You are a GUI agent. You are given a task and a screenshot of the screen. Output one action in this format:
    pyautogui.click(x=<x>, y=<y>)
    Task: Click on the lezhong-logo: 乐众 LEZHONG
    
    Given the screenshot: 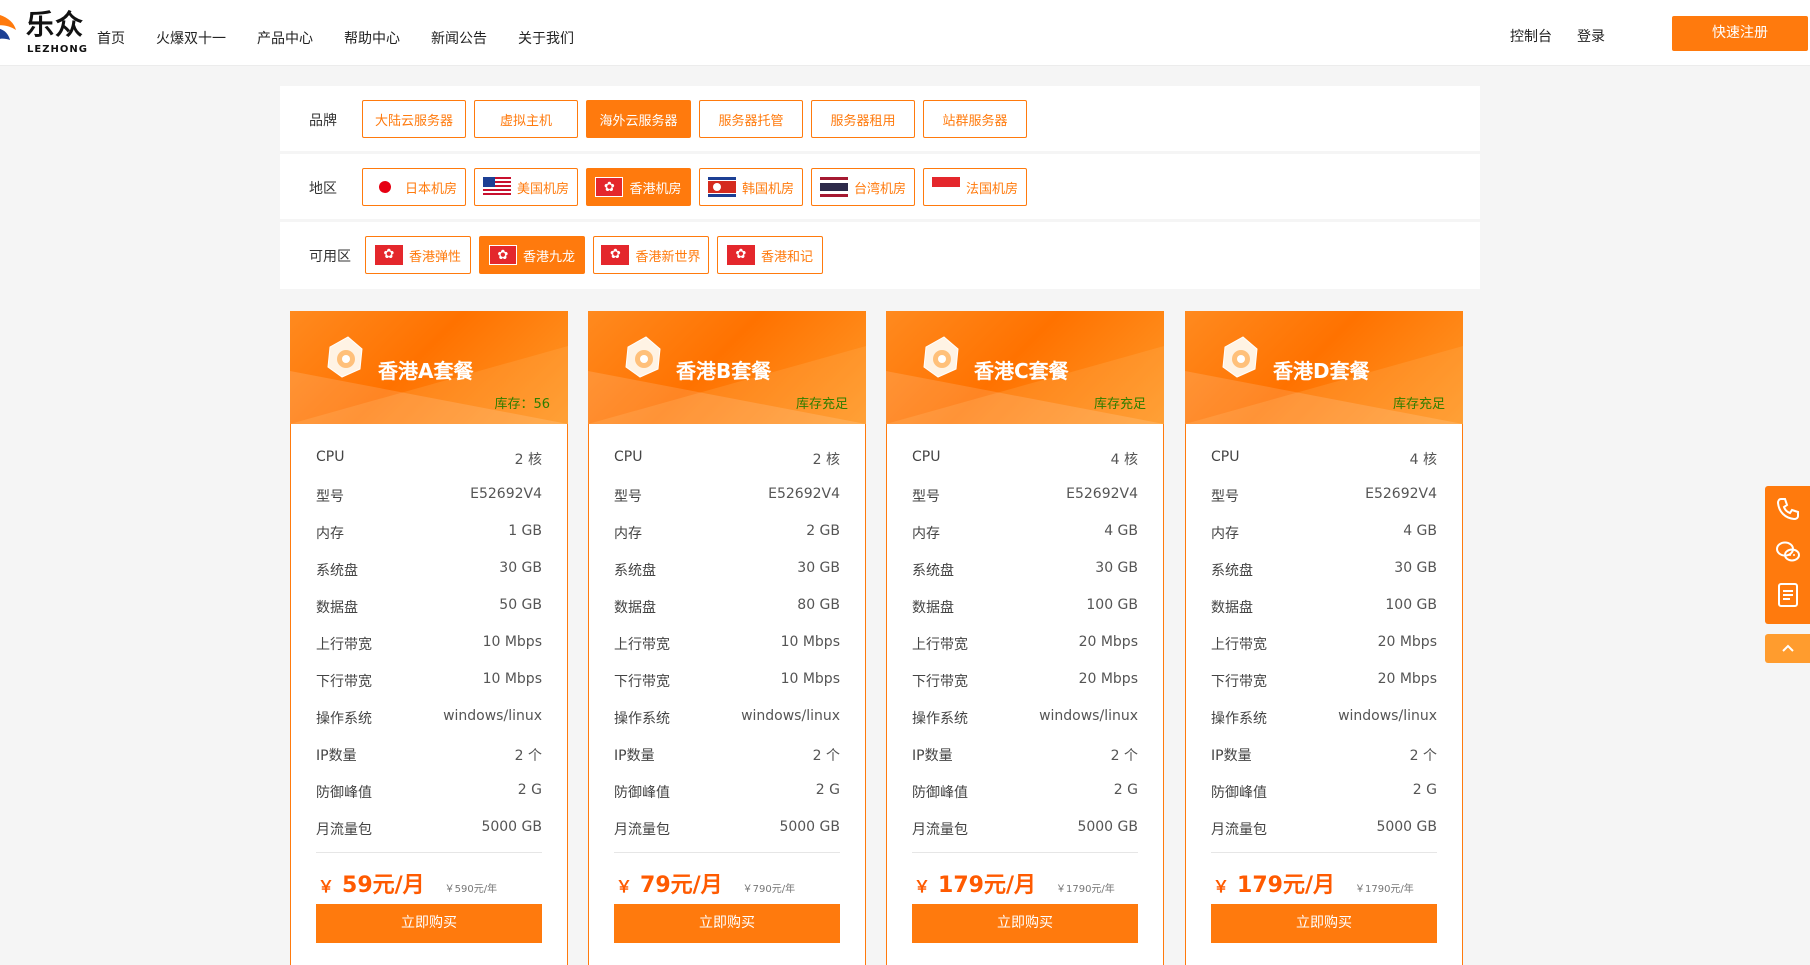 What is the action you would take?
    pyautogui.click(x=44, y=32)
    